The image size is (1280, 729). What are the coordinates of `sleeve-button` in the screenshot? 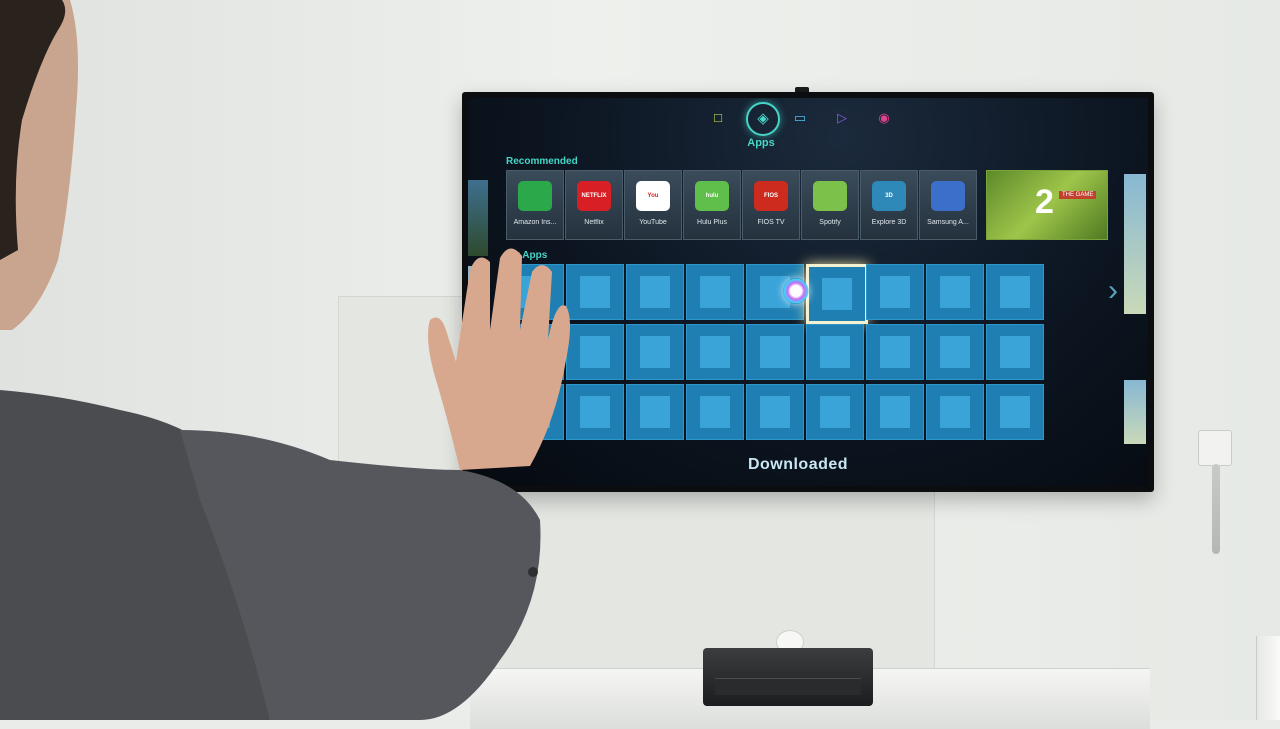 It's located at (533, 572).